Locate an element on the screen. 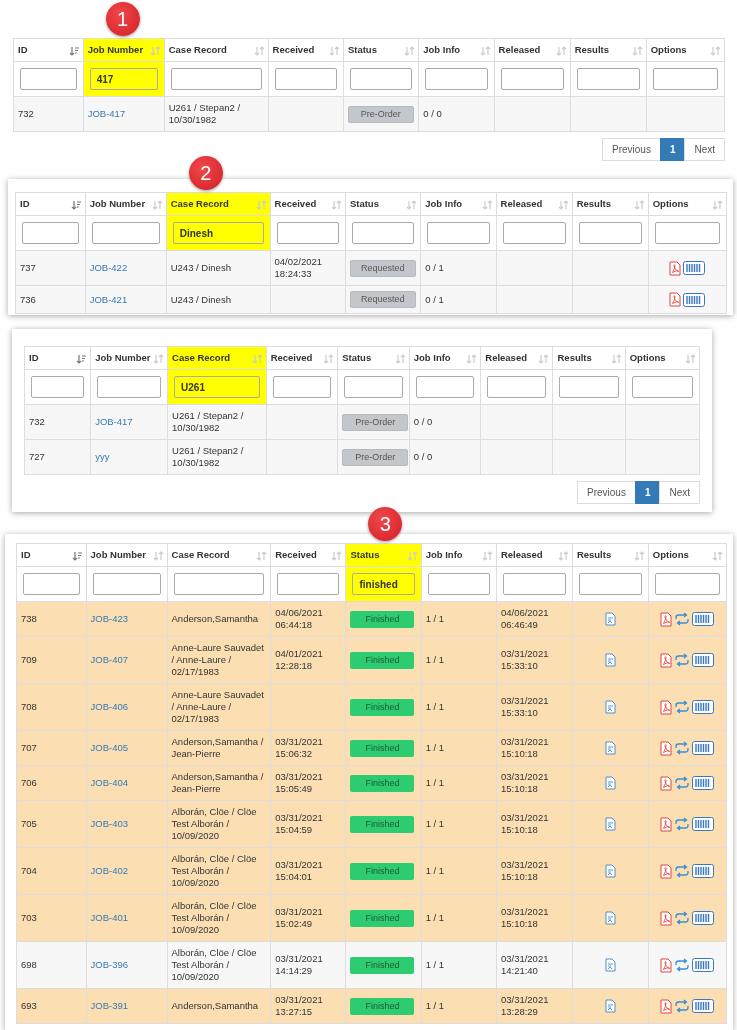  filter-field: 417 is located at coordinates (123, 79).